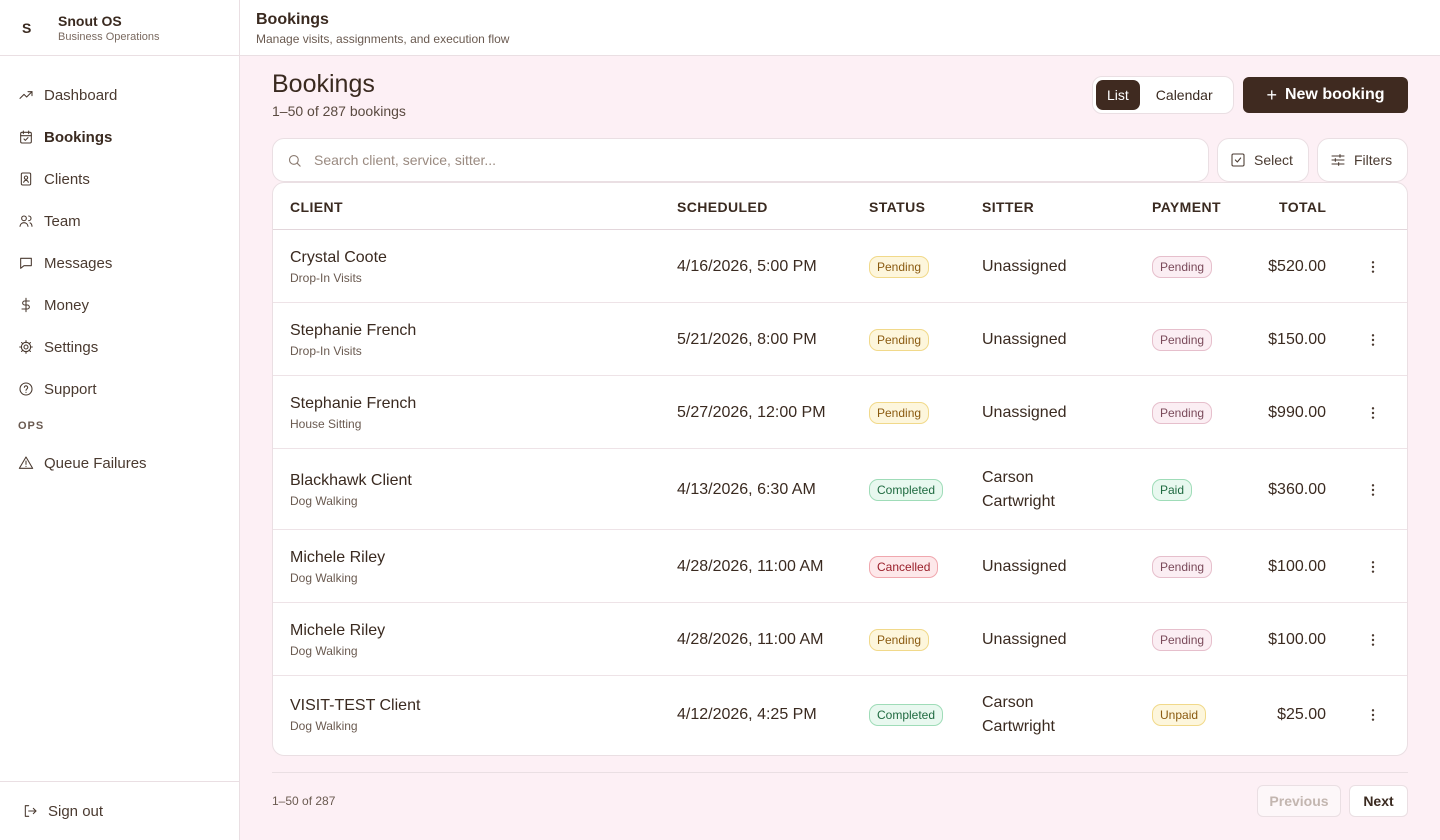 This screenshot has width=1440, height=840. I want to click on client-cell: Michele Riley Dog Walking, so click(337, 567).